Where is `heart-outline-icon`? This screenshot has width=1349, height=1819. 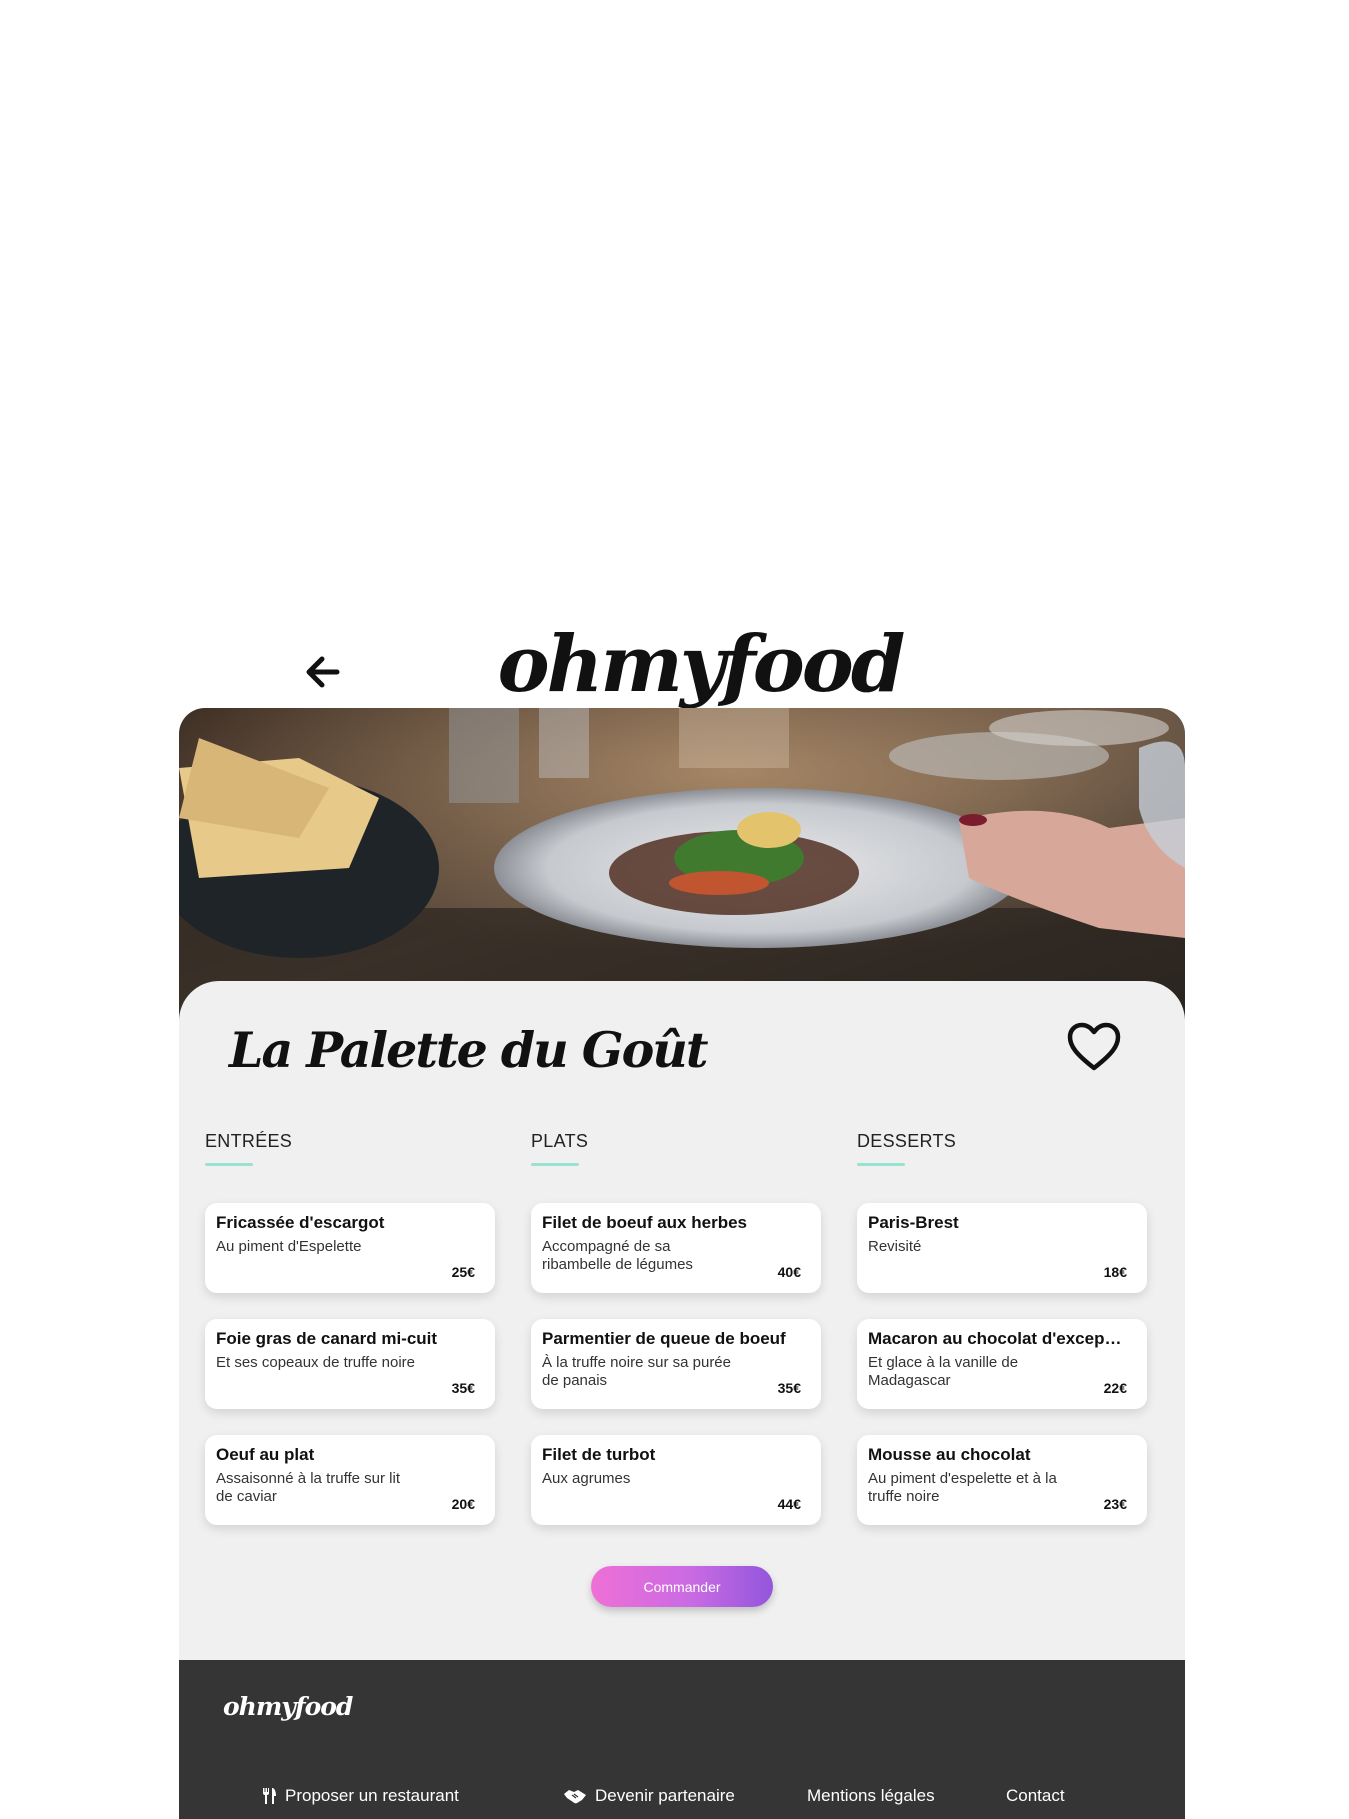 heart-outline-icon is located at coordinates (1094, 1046).